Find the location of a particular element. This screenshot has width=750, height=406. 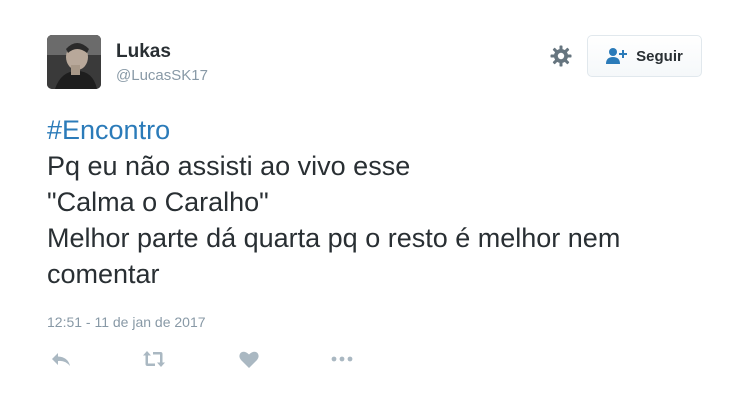

follow-button-label: Seguir is located at coordinates (659, 56).